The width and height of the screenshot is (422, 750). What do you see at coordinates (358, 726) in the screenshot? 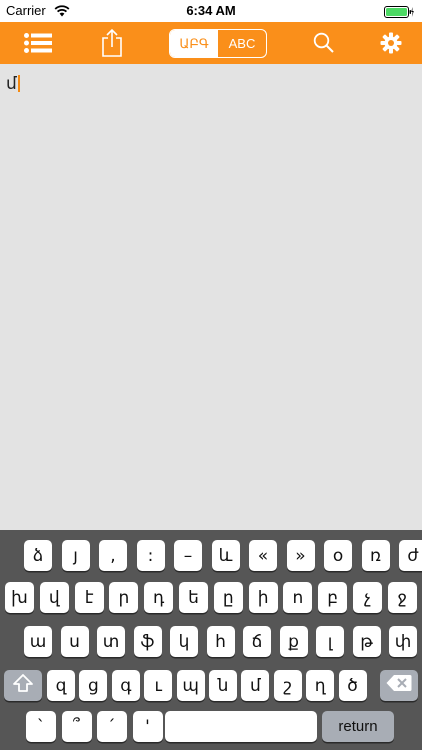
I see `return-key: return` at bounding box center [358, 726].